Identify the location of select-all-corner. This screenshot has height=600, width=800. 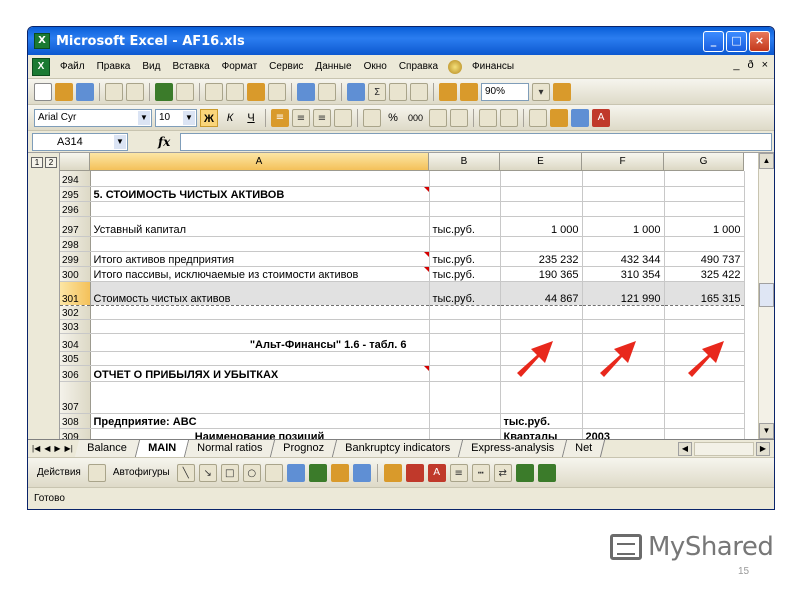
(75, 162).